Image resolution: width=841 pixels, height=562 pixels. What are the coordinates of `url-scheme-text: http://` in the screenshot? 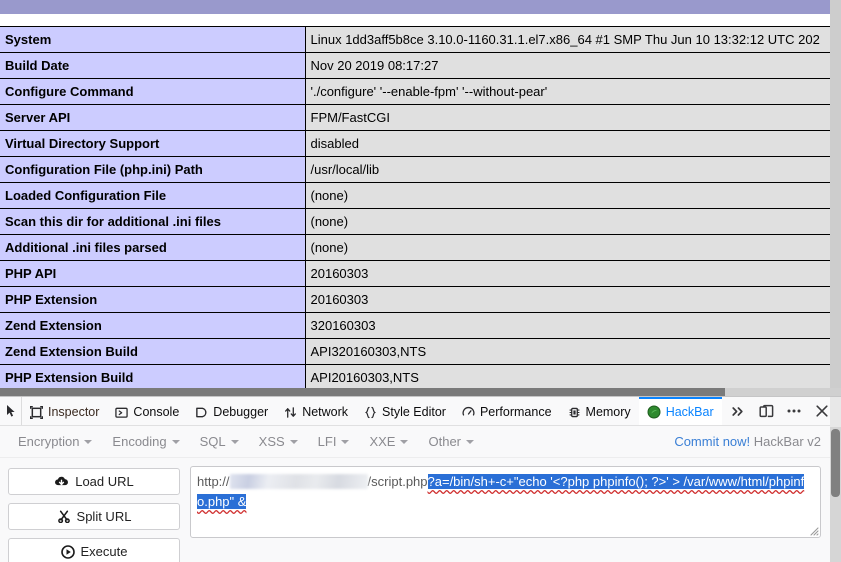 It's located at (213, 481).